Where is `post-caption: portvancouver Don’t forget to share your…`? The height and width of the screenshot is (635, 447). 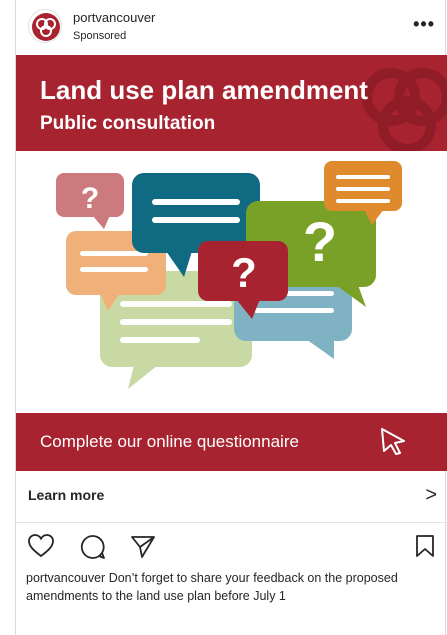 post-caption: portvancouver Don’t forget to share your… is located at coordinates (234, 587).